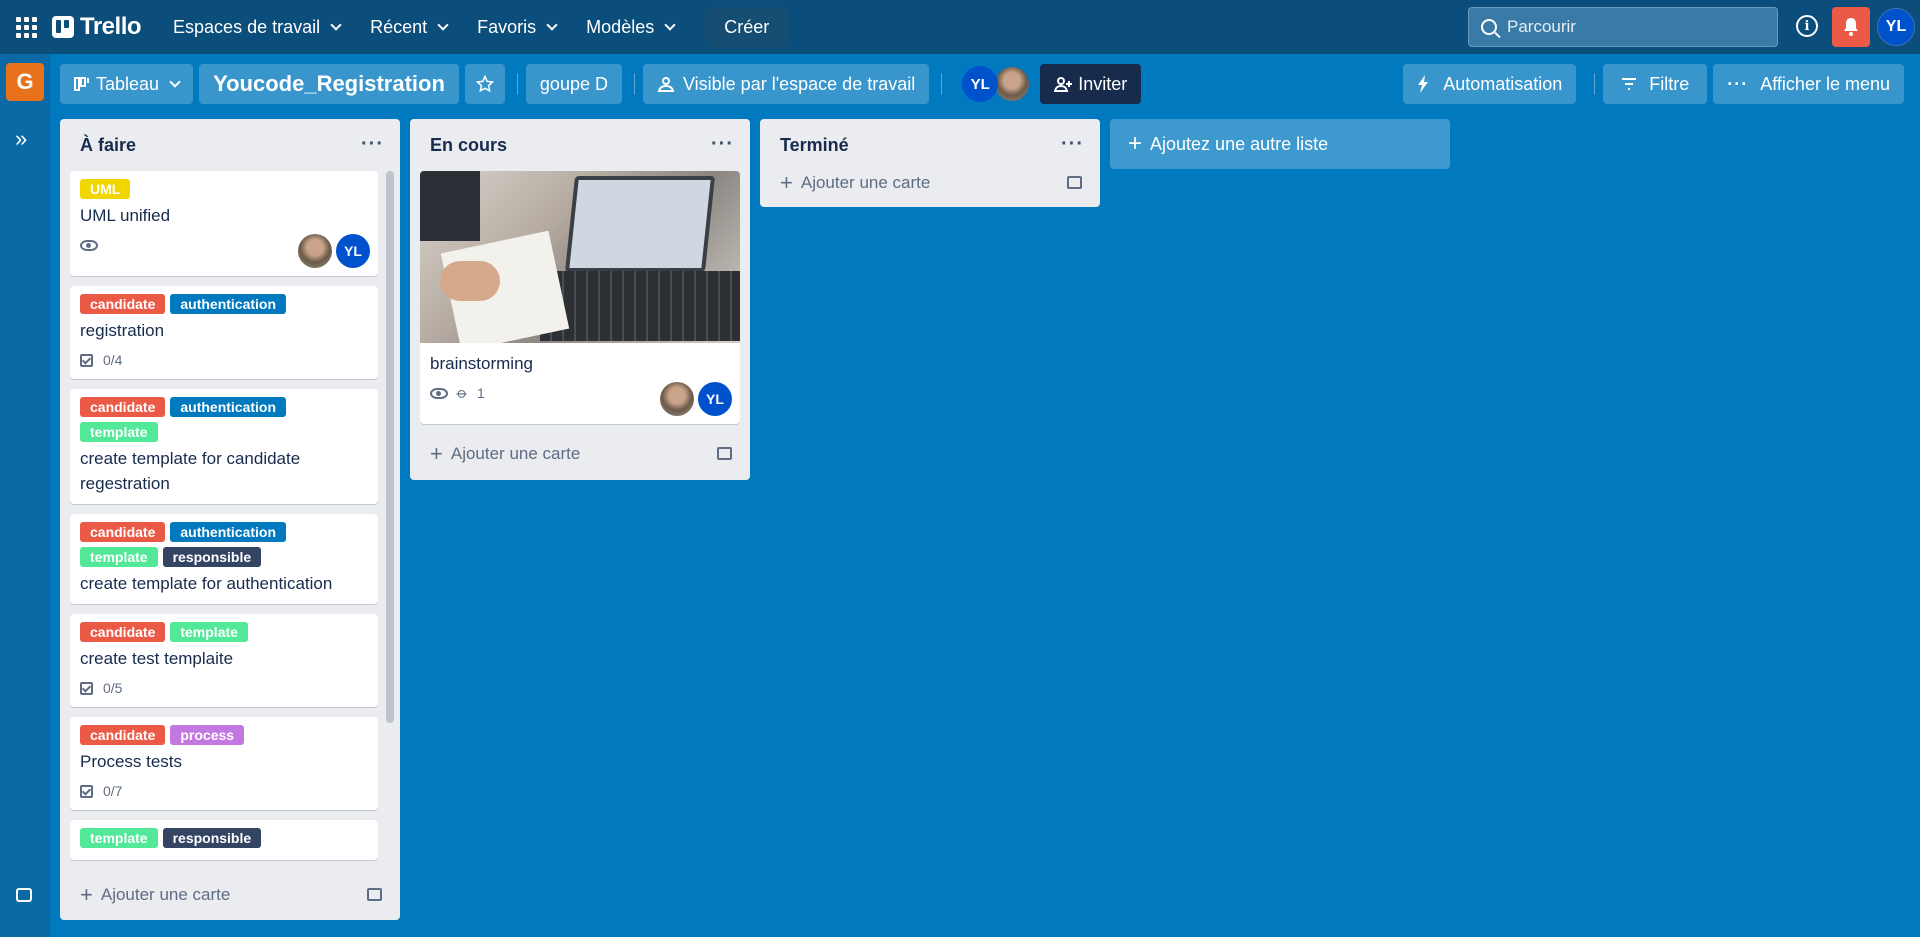  Describe the element at coordinates (747, 27) in the screenshot. I see `create-button: Créer` at that location.